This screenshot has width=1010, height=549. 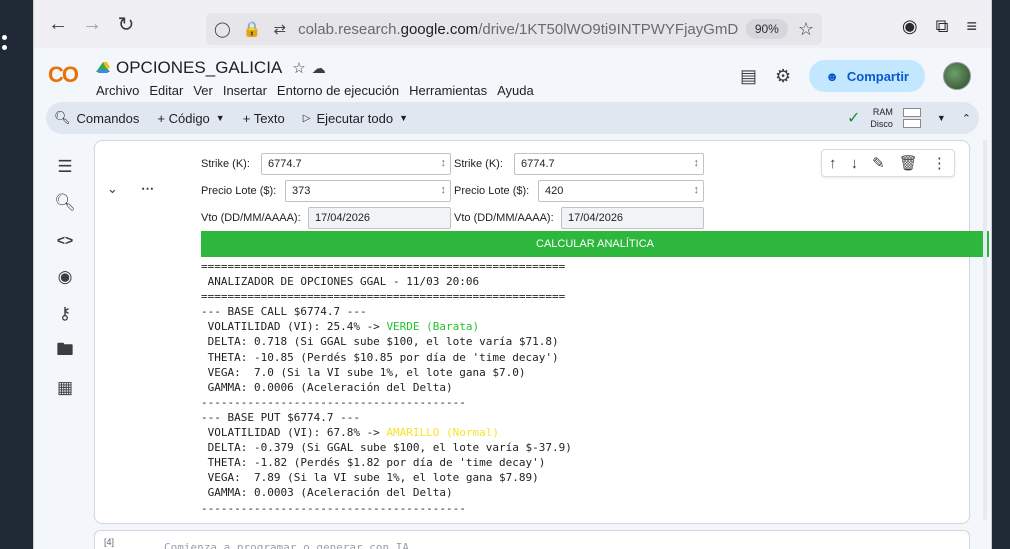 I want to click on calculate-button: CALCULAR ANALÍTICA, so click(x=595, y=244).